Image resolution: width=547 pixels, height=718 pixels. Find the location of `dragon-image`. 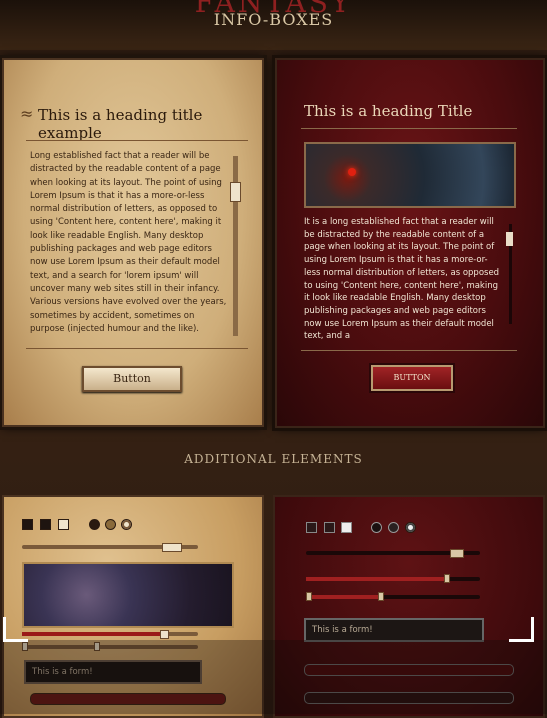

dragon-image is located at coordinates (410, 175).